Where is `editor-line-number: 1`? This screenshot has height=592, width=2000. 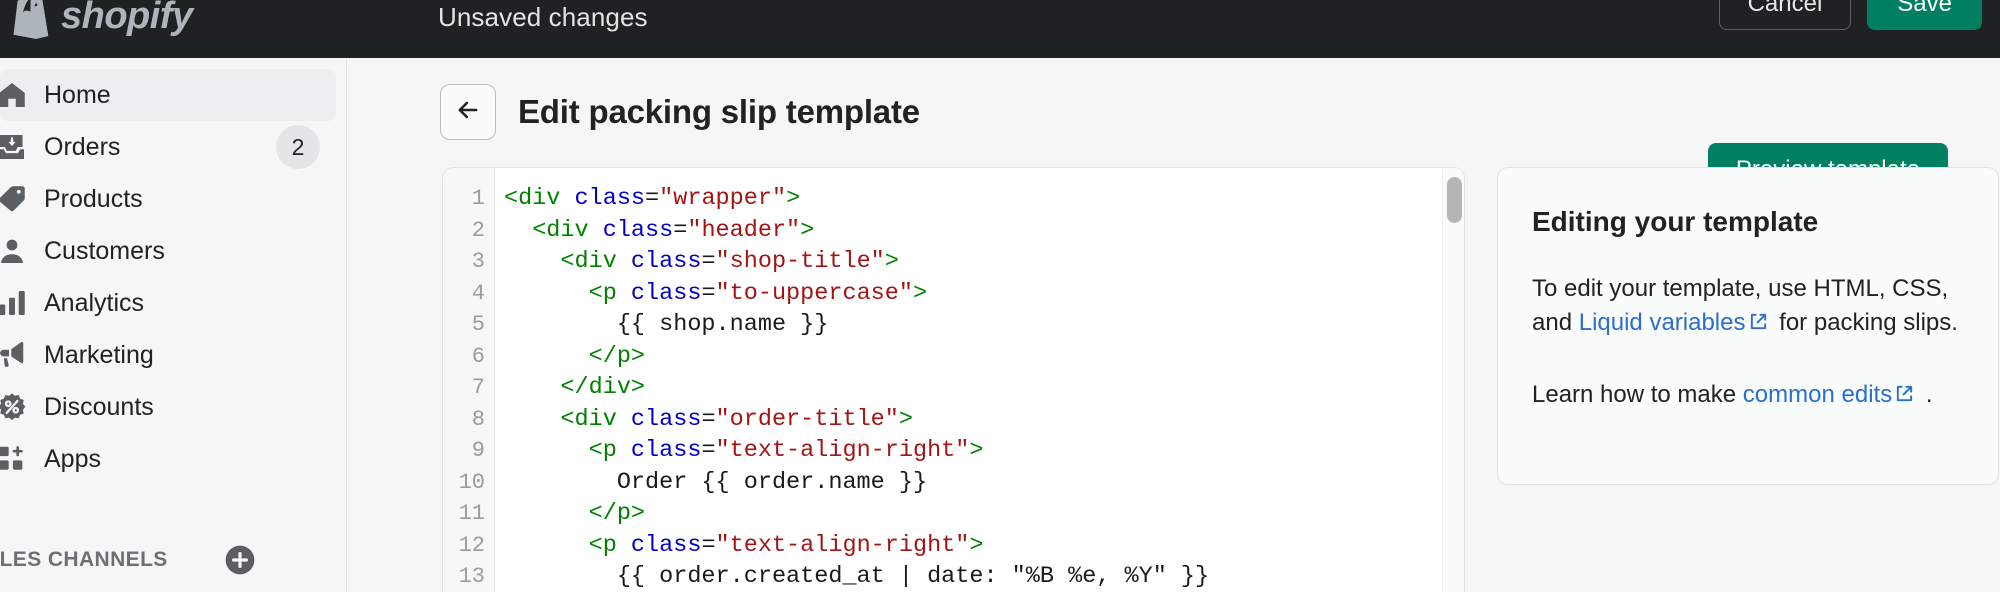
editor-line-number: 1 is located at coordinates (478, 198).